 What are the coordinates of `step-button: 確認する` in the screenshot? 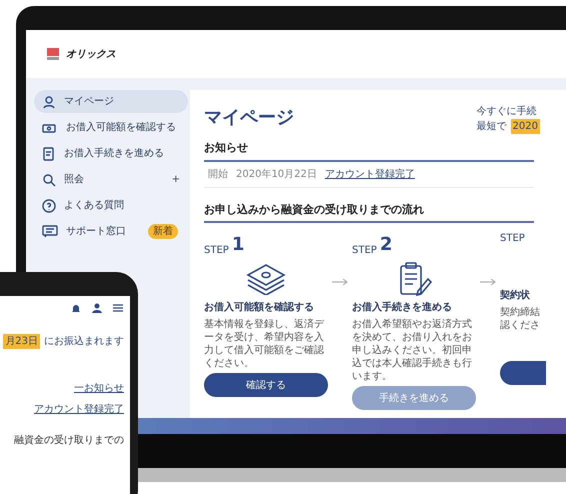 It's located at (266, 385).